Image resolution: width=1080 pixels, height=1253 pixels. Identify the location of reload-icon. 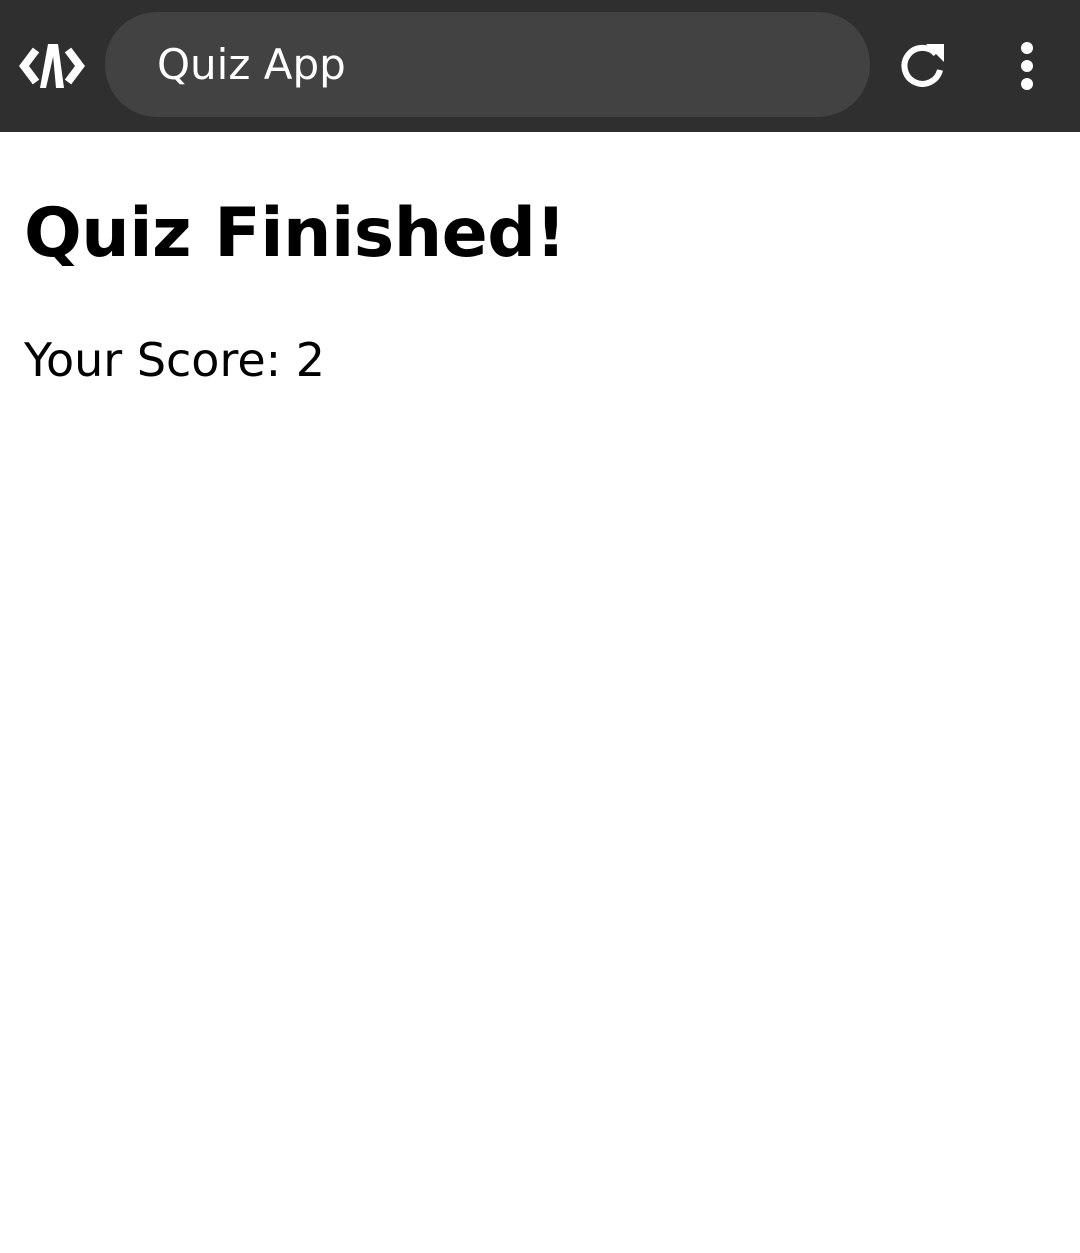
(922, 66).